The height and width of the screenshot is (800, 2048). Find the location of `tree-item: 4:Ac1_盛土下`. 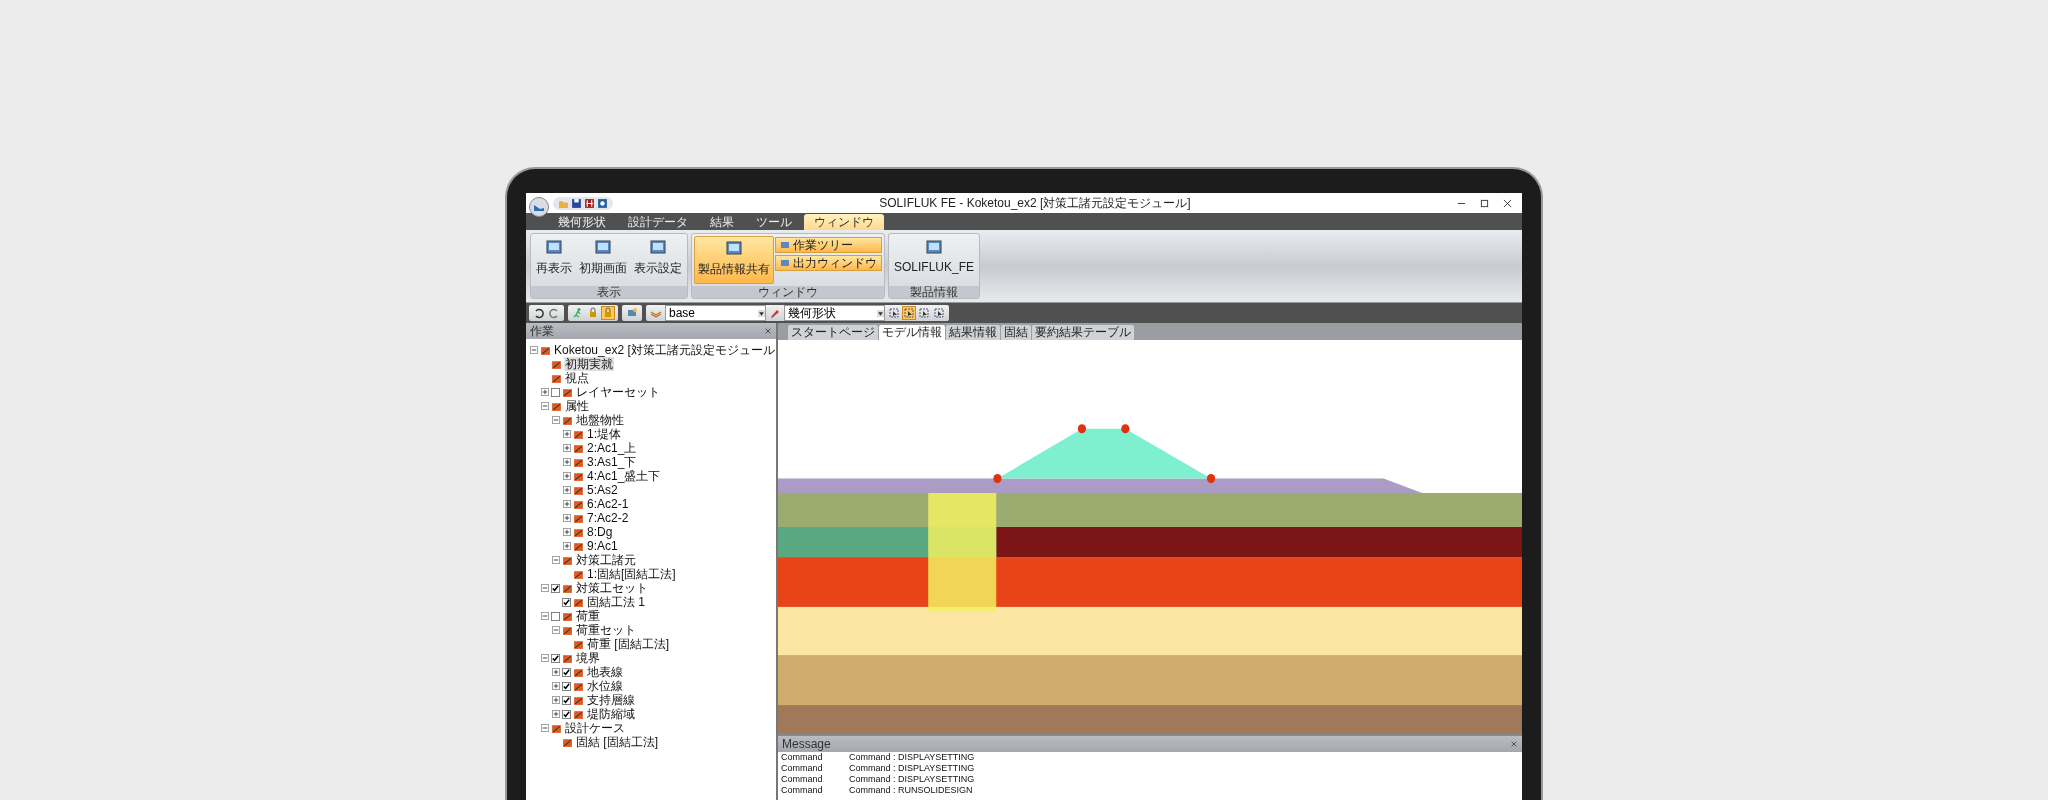

tree-item: 4:Ac1_盛土下 is located at coordinates (624, 476).